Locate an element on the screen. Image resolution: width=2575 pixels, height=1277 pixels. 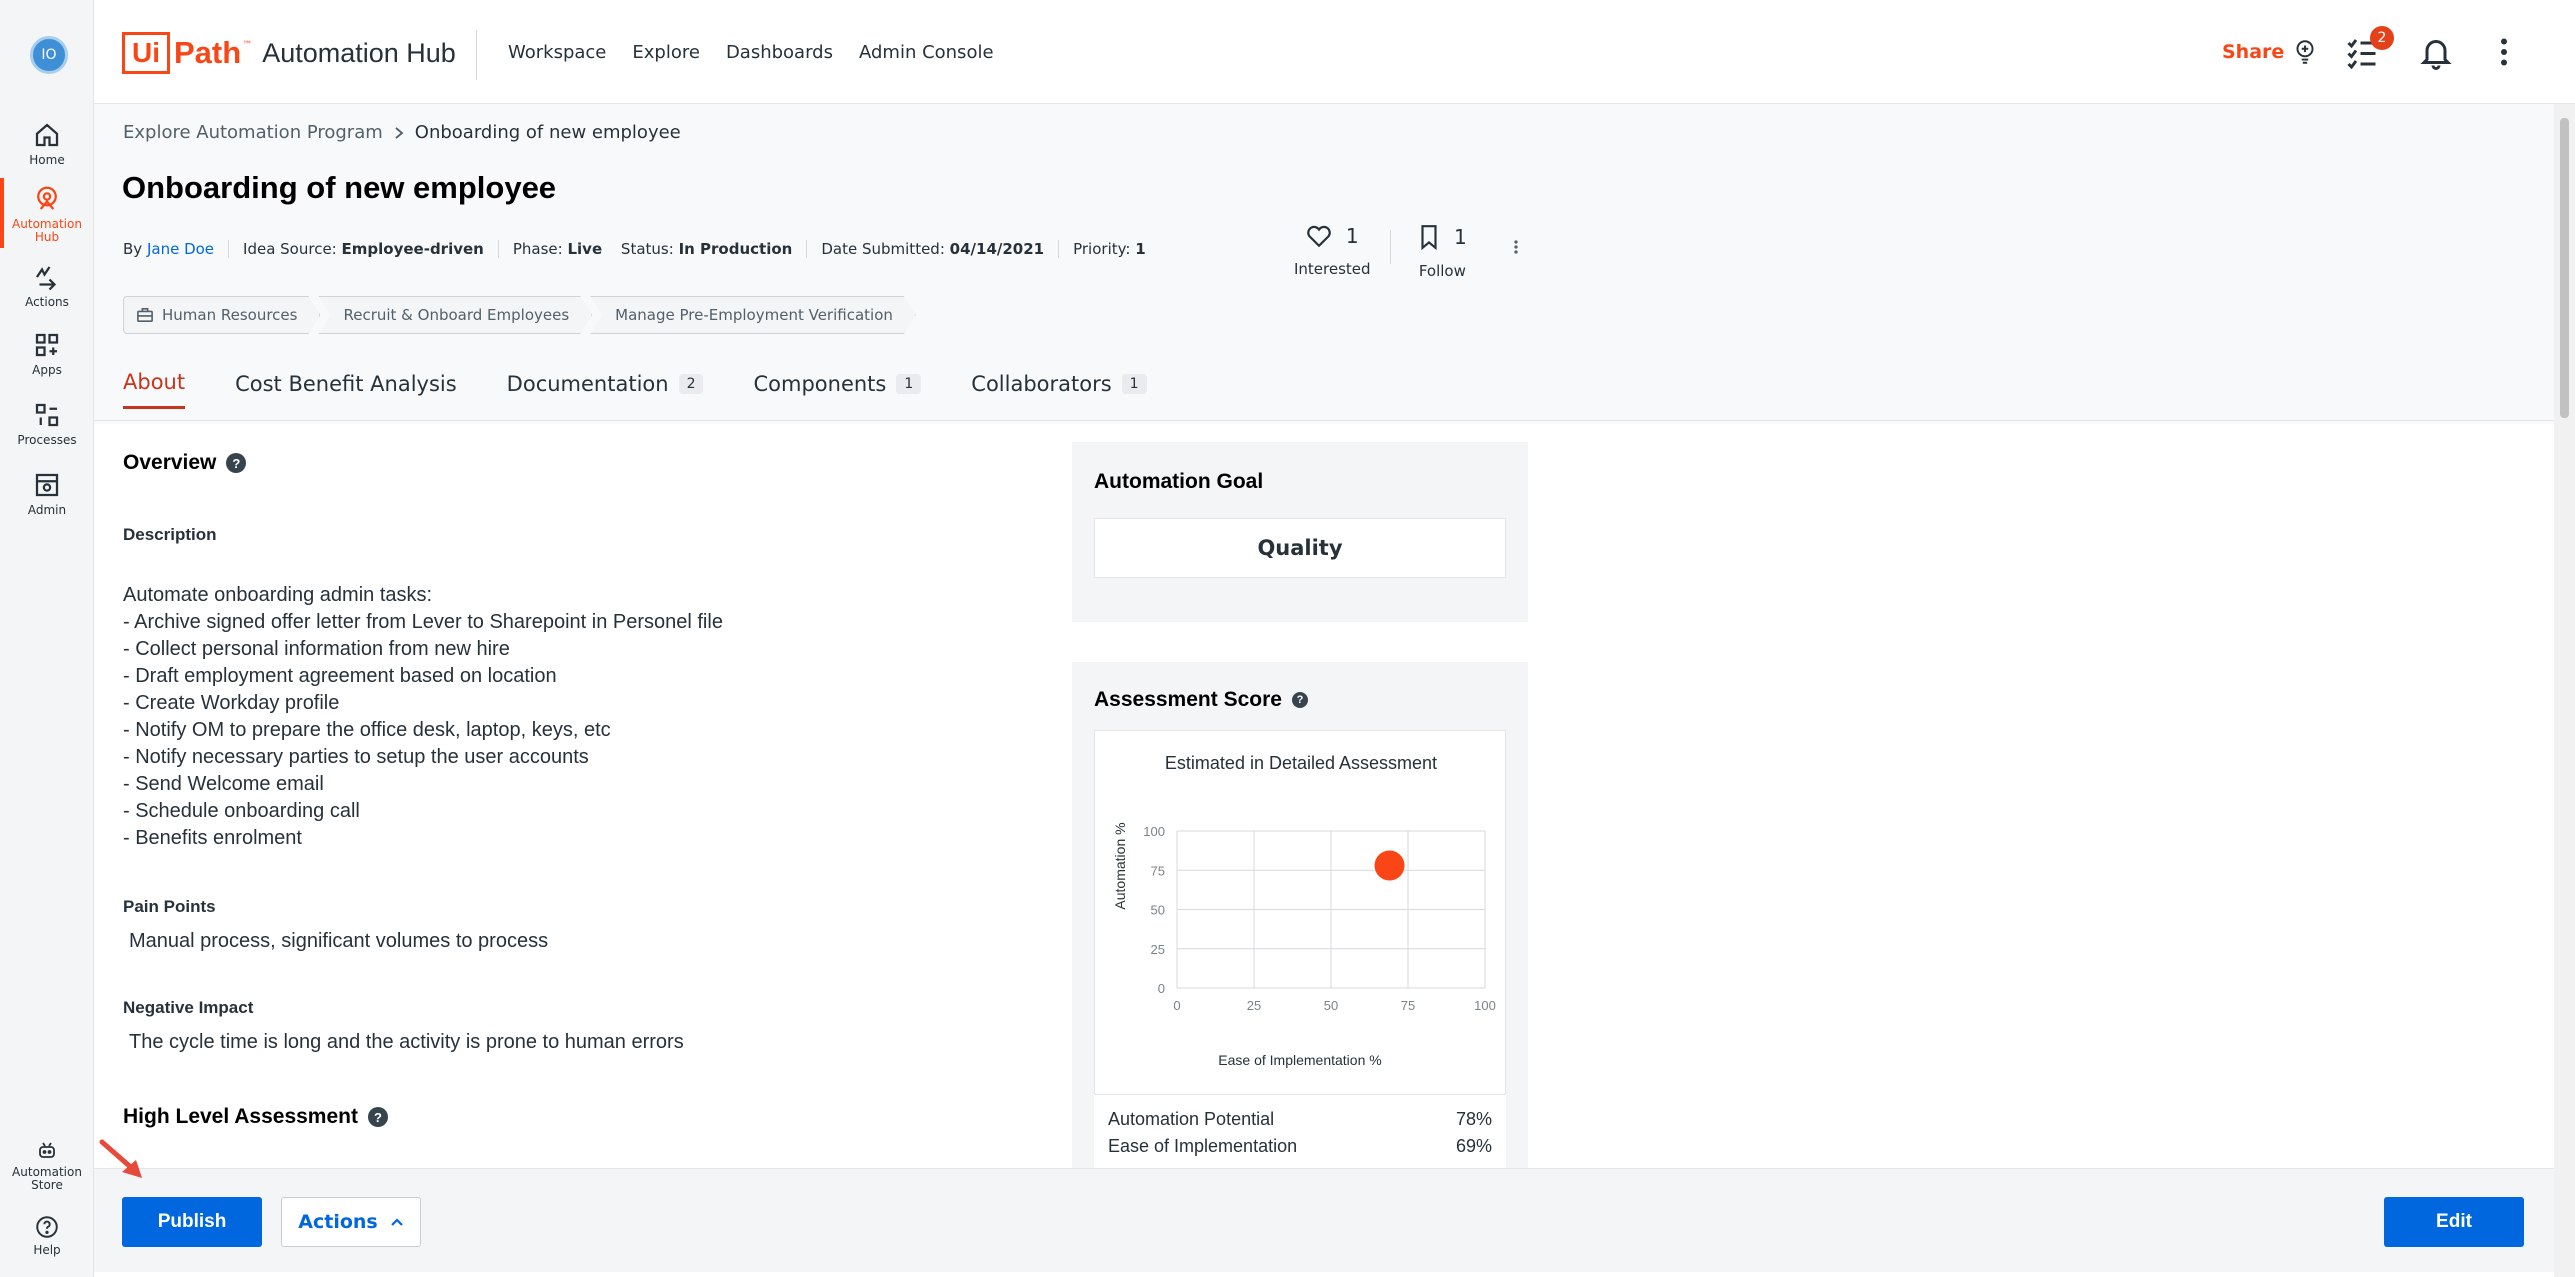
actions-icon is located at coordinates (46, 278).